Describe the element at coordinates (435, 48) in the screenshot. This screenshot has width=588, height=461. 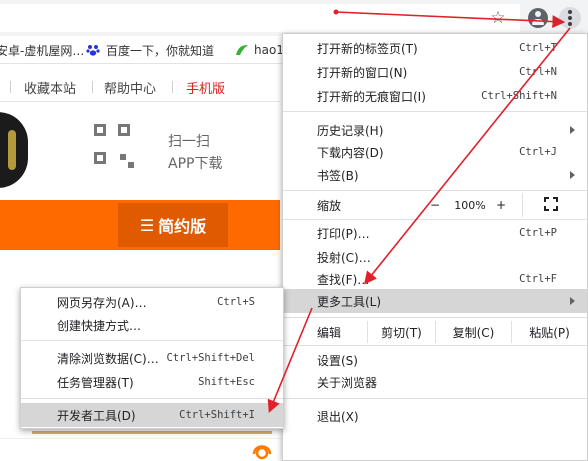
I see `menu-item-new-tab: 打开新的标签页(T) Ctrl+T` at that location.